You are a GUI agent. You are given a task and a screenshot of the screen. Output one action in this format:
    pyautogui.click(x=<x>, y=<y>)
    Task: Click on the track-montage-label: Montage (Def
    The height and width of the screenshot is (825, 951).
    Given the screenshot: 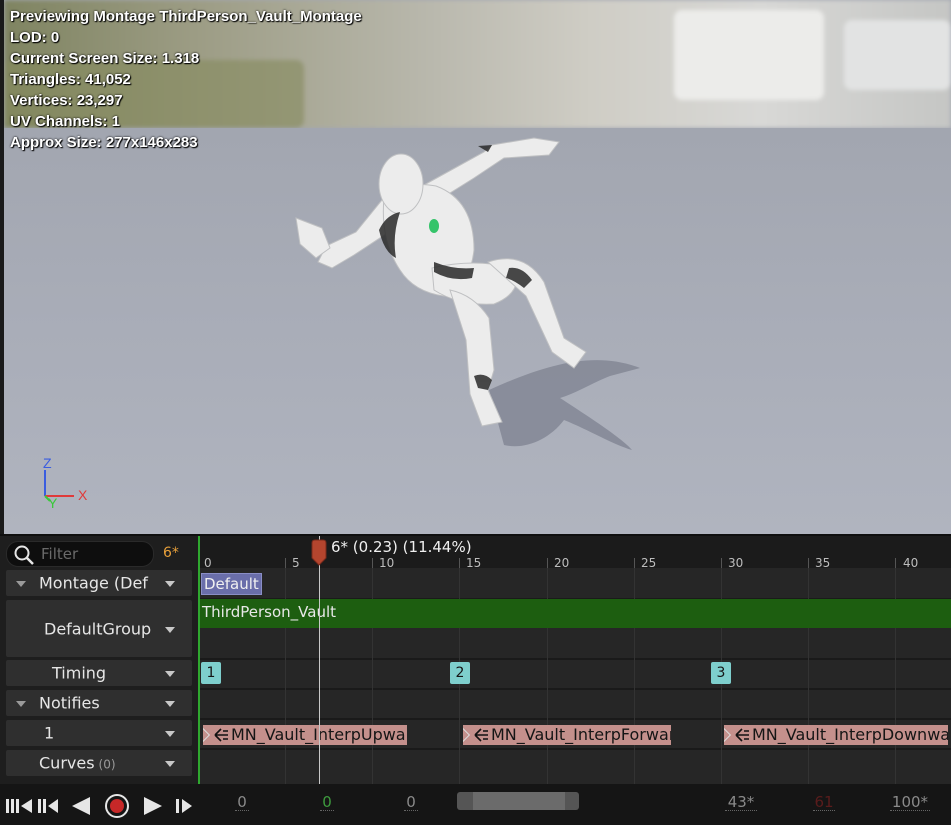 What is the action you would take?
    pyautogui.click(x=93, y=583)
    